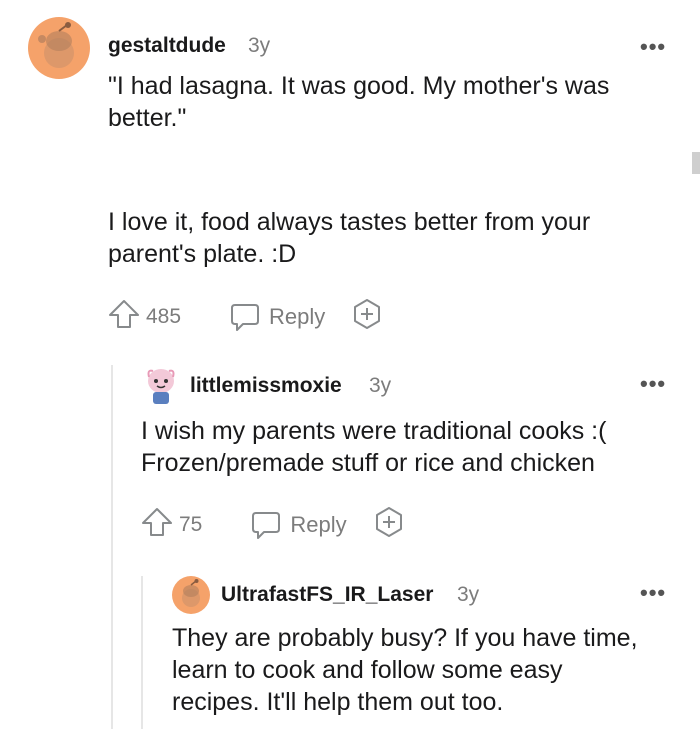 This screenshot has height=729, width=700. What do you see at coordinates (696, 163) in the screenshot?
I see `scrollbar` at bounding box center [696, 163].